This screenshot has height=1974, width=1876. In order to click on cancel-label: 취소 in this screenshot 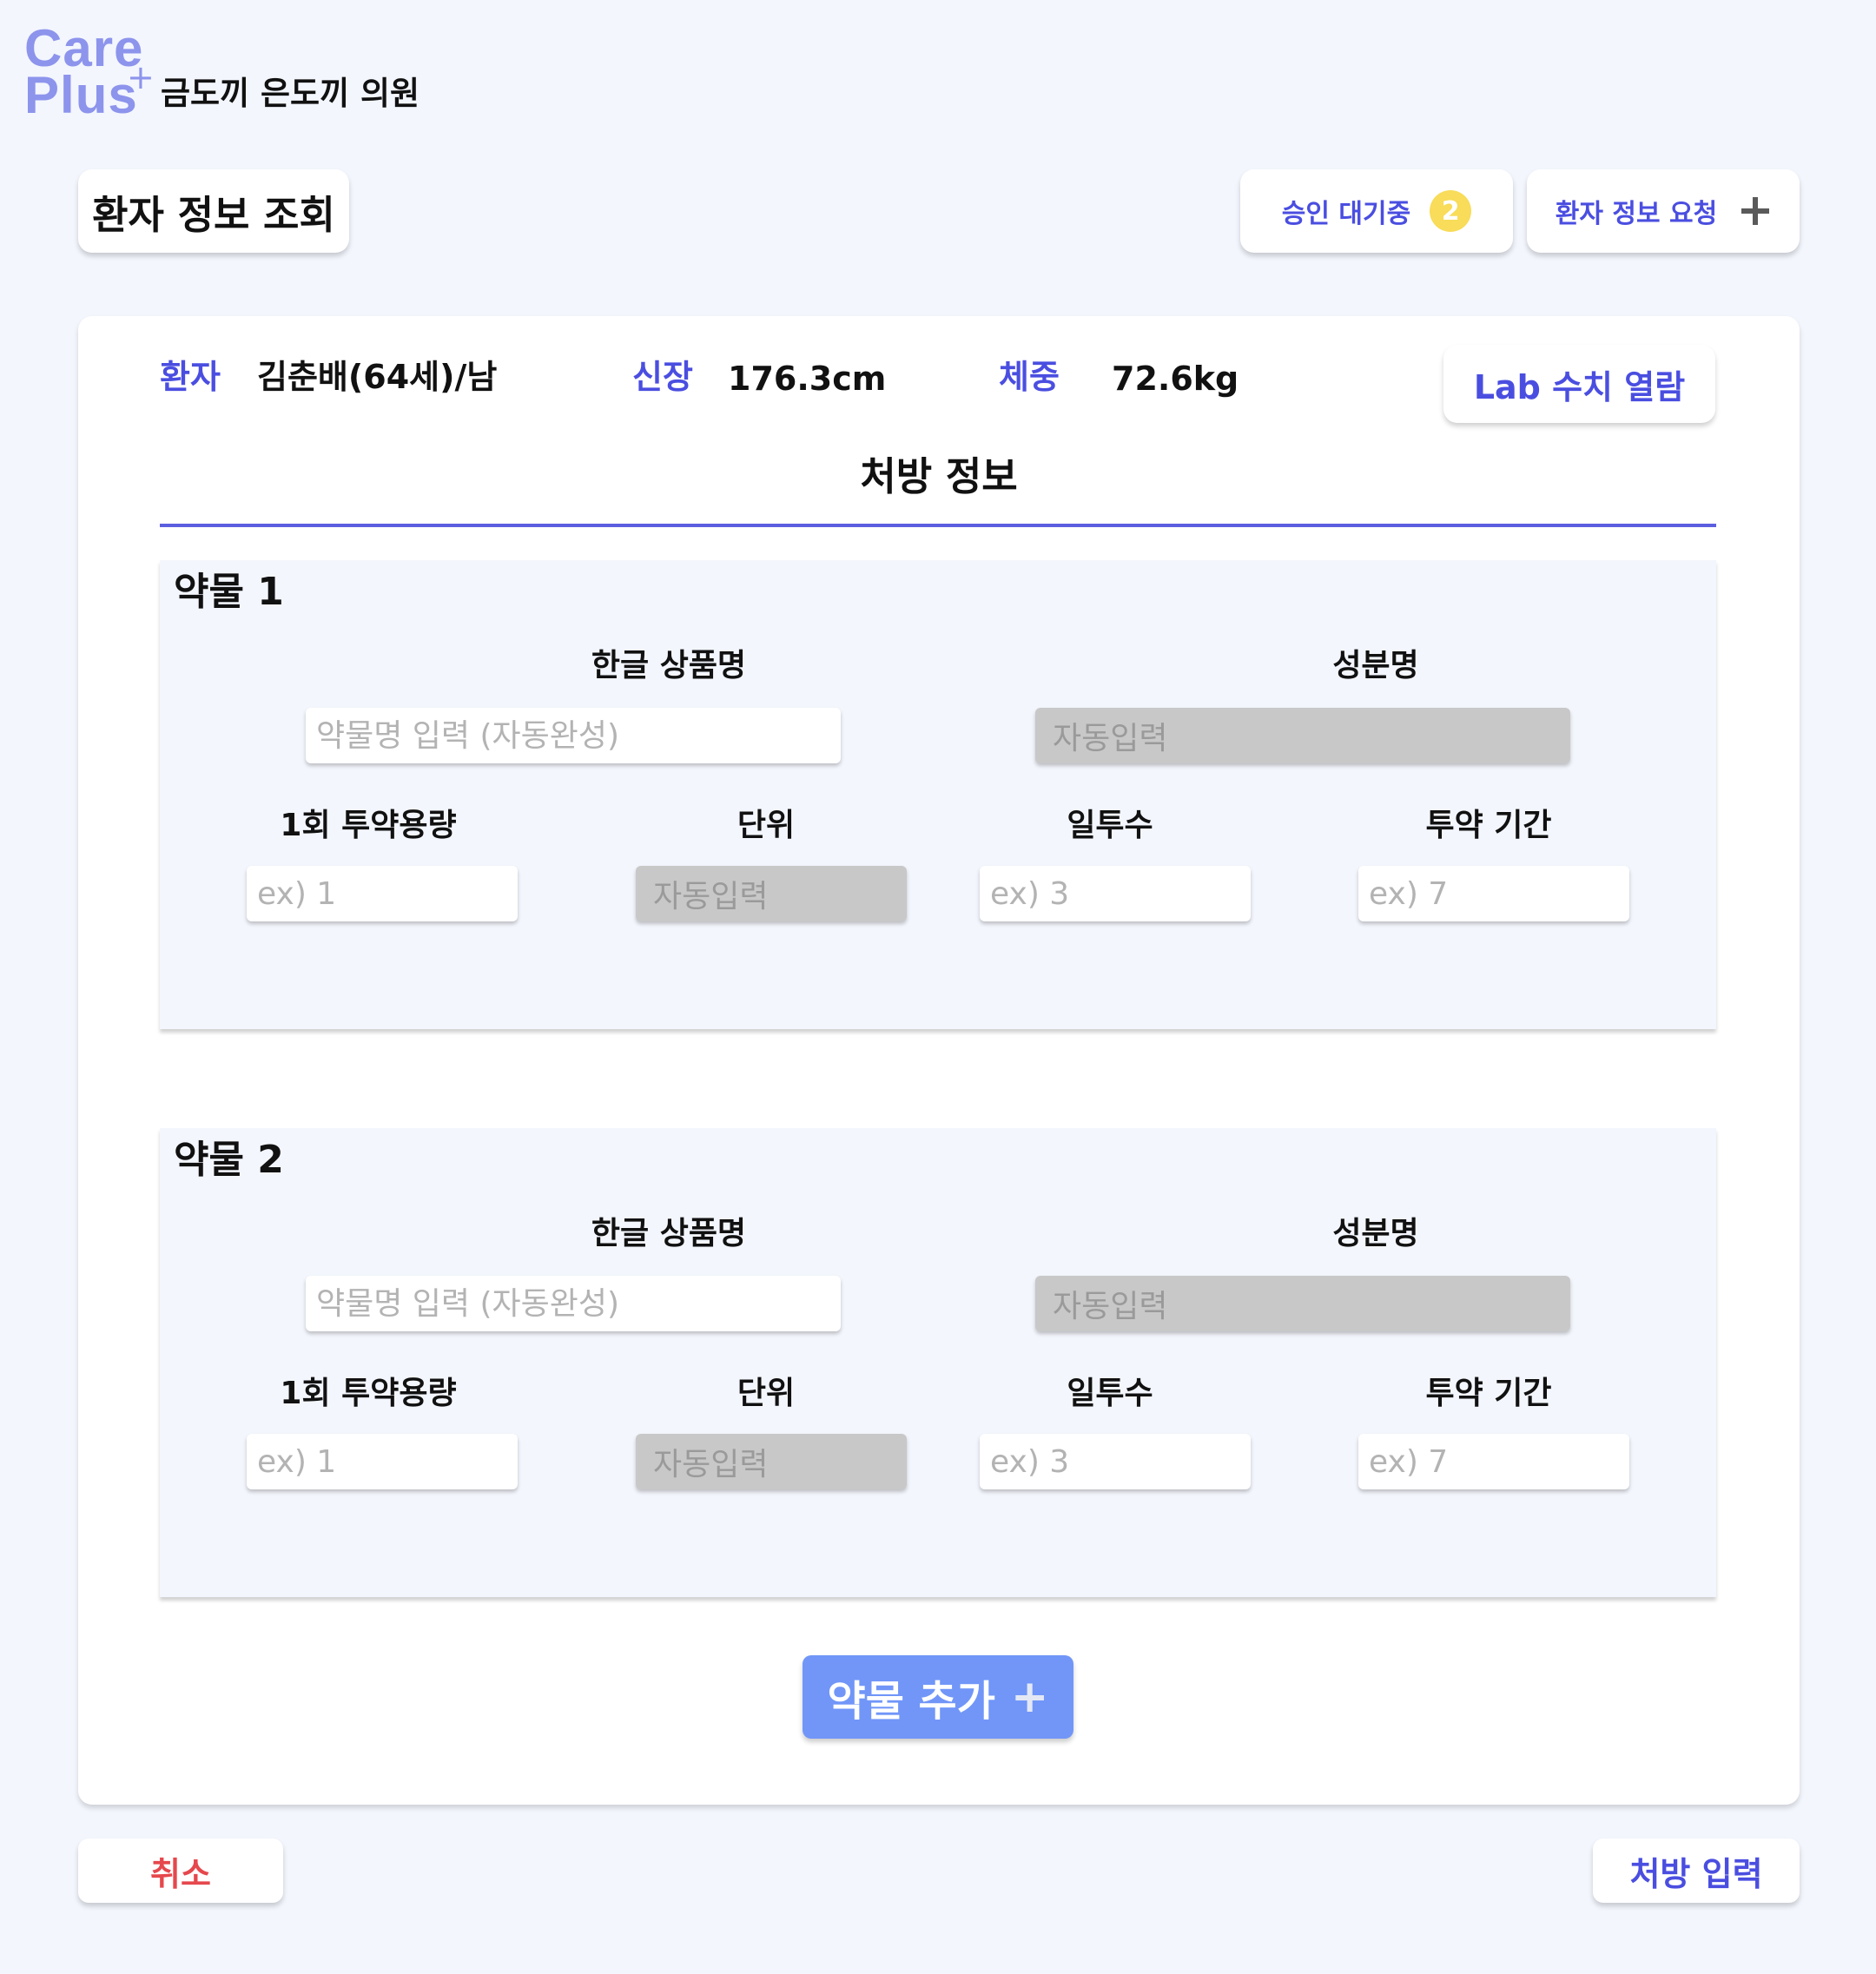, I will do `click(180, 1873)`.